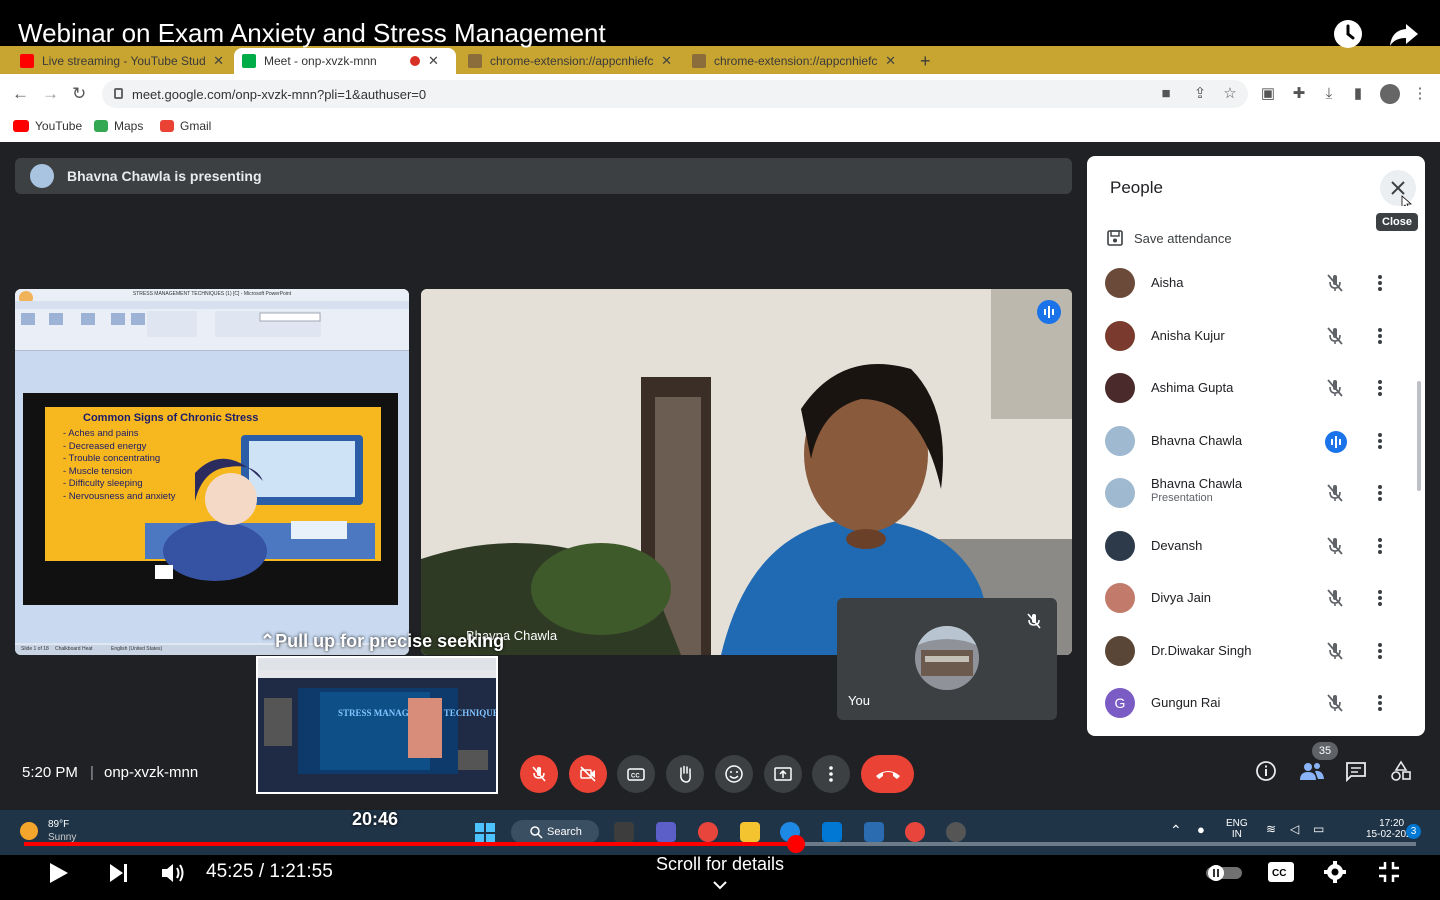 Image resolution: width=1440 pixels, height=900 pixels. What do you see at coordinates (1200, 94) in the screenshot?
I see `share-page-icon: ⇪` at bounding box center [1200, 94].